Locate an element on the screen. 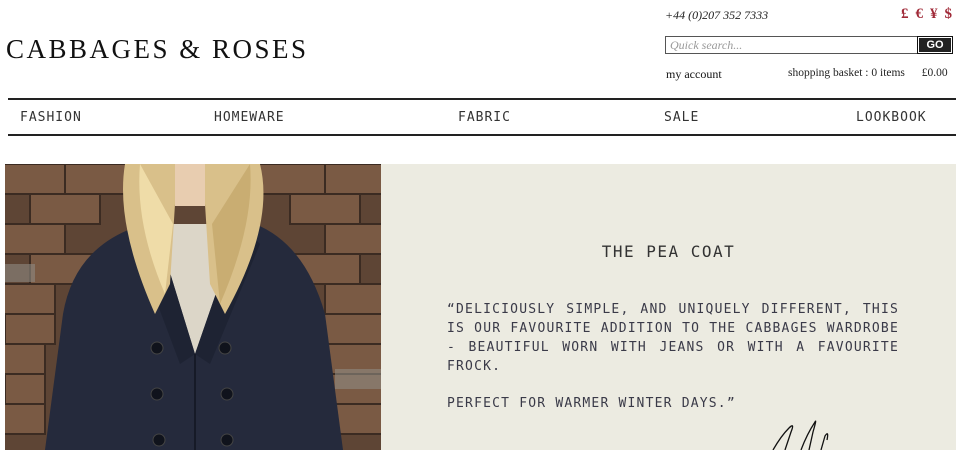 The height and width of the screenshot is (450, 960). product-title: THE PEA COAT is located at coordinates (668, 251).